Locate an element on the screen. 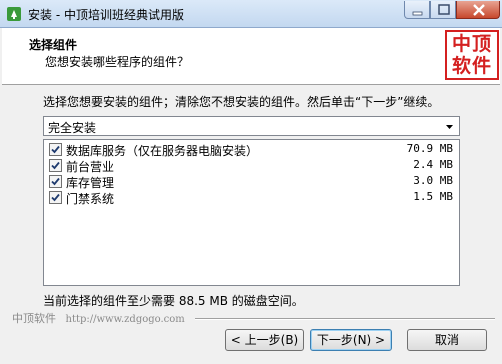 Image resolution: width=502 pixels, height=364 pixels. maximize-icon is located at coordinates (444, 9).